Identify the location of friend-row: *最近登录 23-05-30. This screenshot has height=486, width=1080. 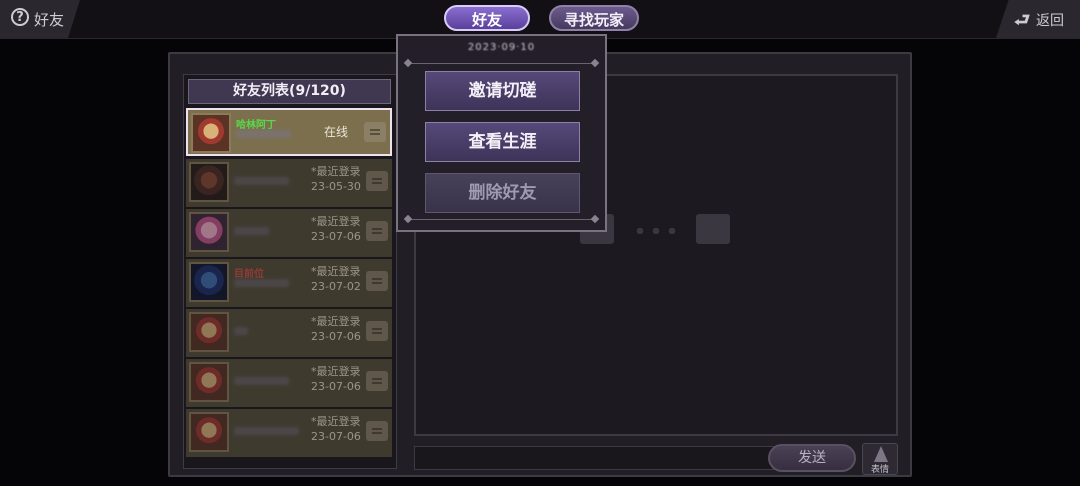
(289, 183).